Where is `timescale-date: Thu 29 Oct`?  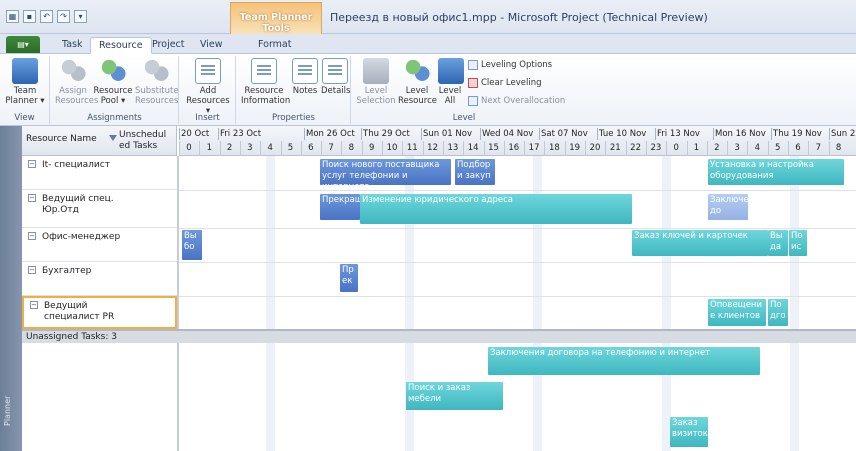
timescale-date: Thu 29 Oct is located at coordinates (386, 134).